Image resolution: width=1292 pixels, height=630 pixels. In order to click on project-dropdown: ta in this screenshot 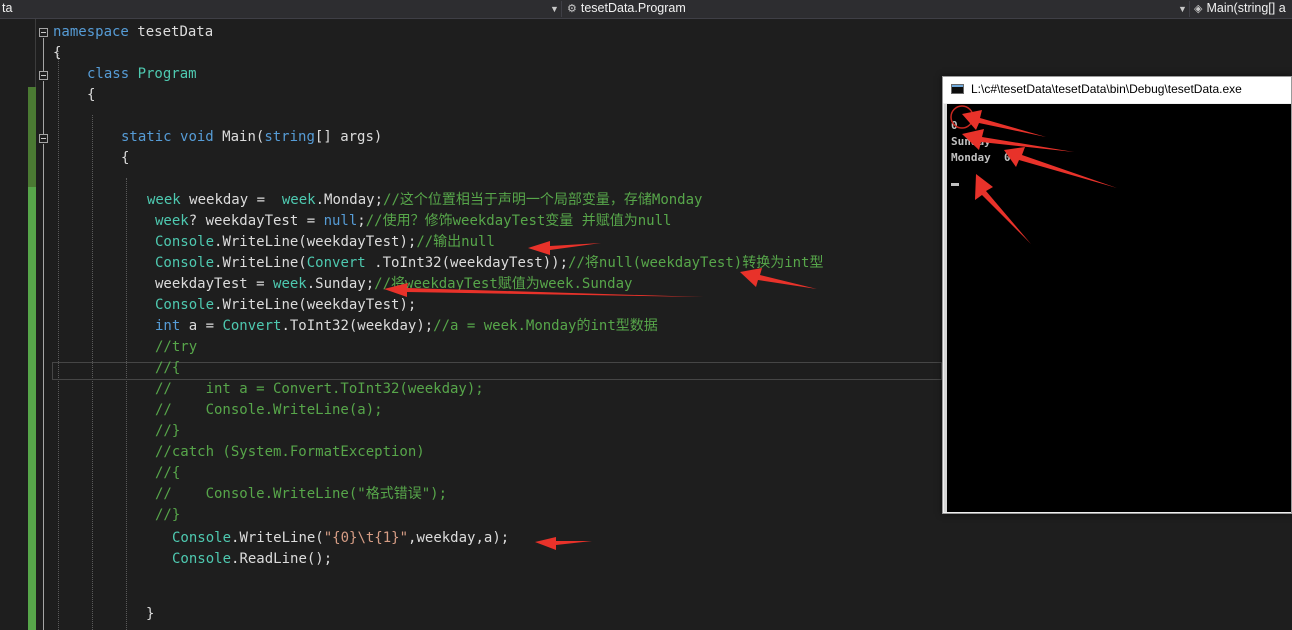, I will do `click(7, 9)`.